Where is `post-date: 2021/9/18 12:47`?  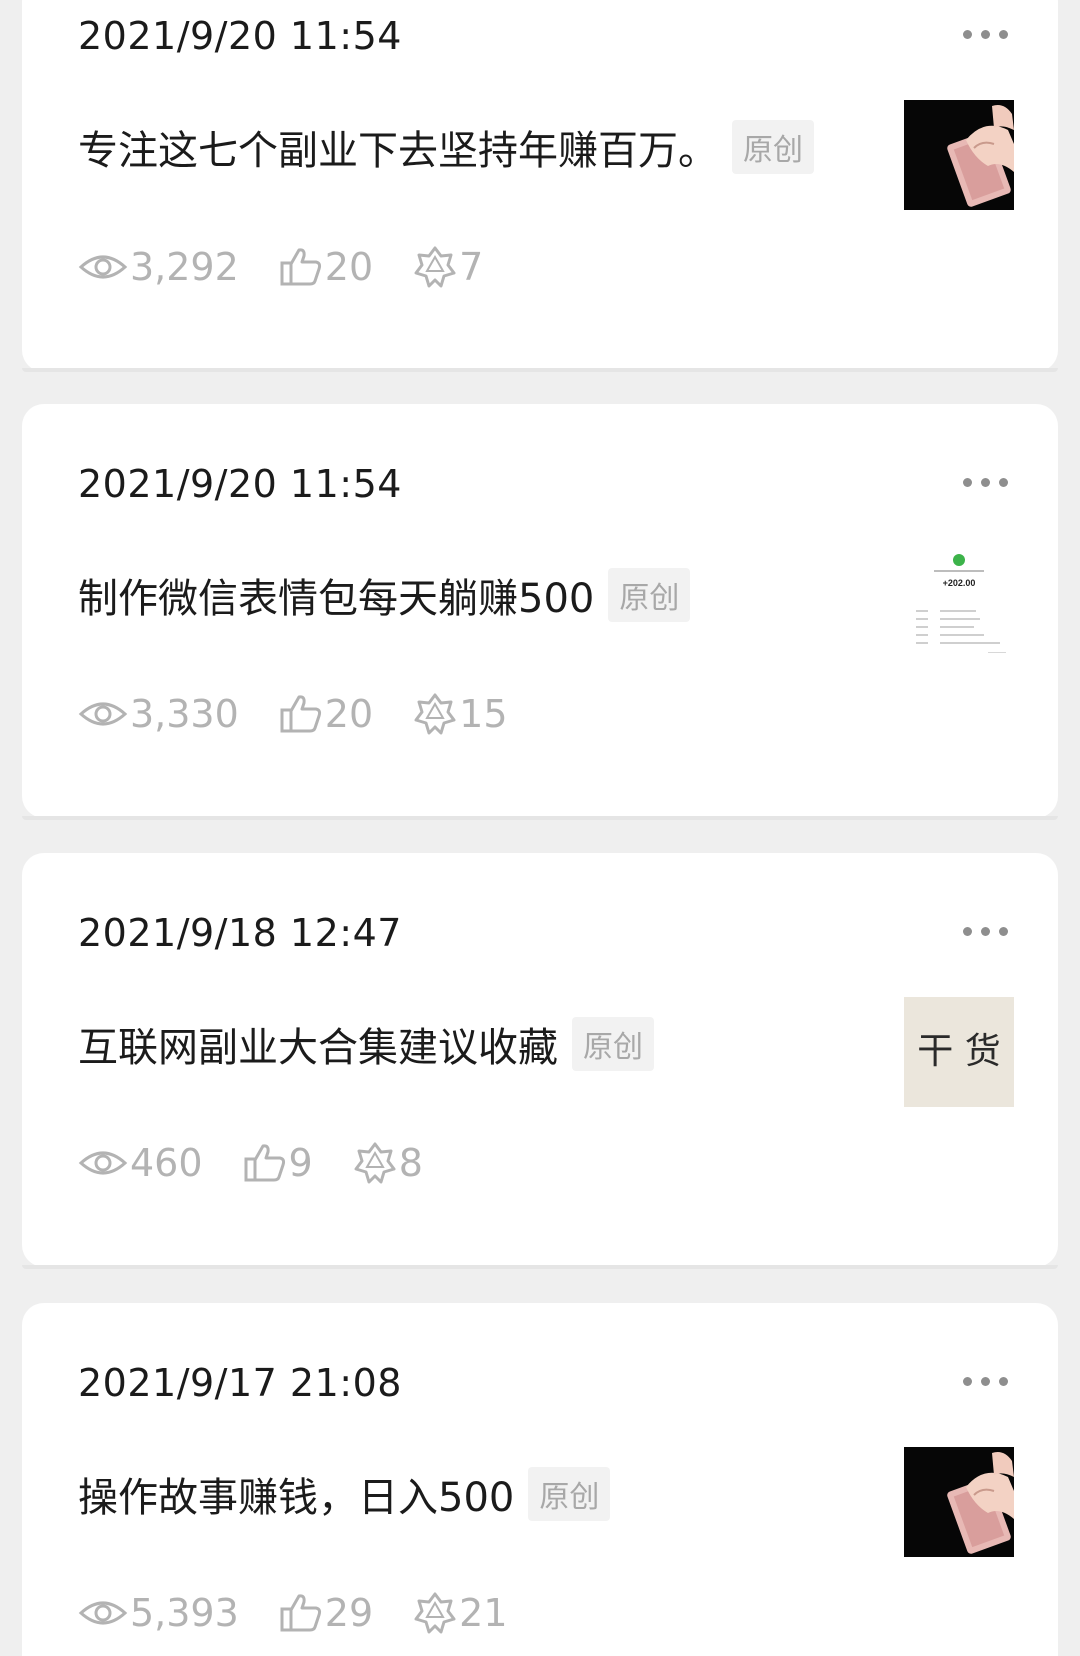 post-date: 2021/9/18 12:47 is located at coordinates (240, 933).